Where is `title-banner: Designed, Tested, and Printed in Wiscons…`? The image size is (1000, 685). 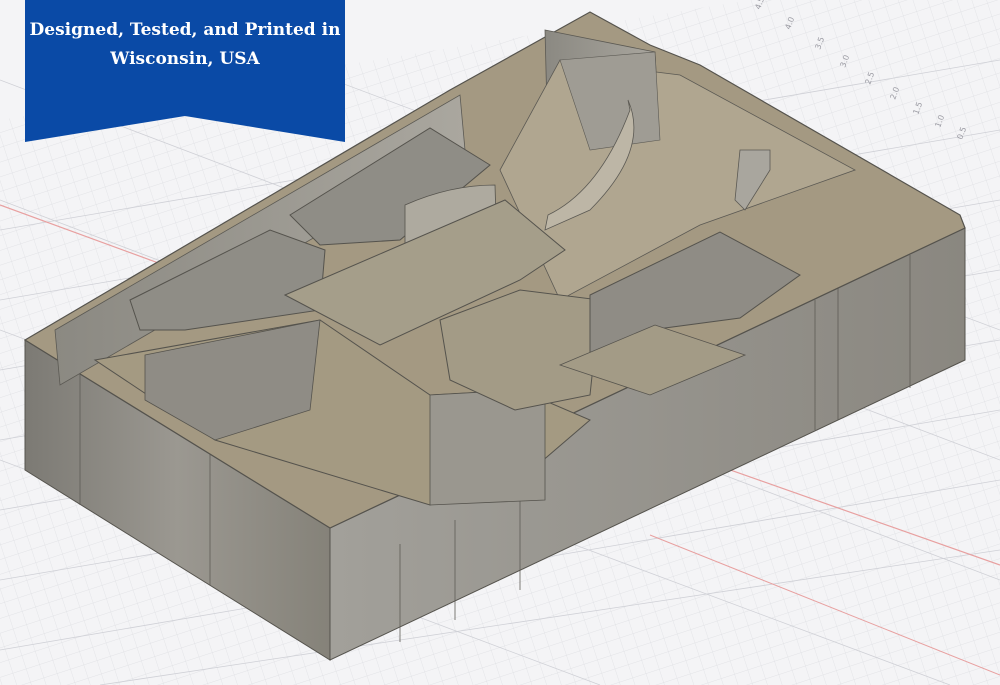 title-banner: Designed, Tested, and Printed in Wiscons… is located at coordinates (185, 71).